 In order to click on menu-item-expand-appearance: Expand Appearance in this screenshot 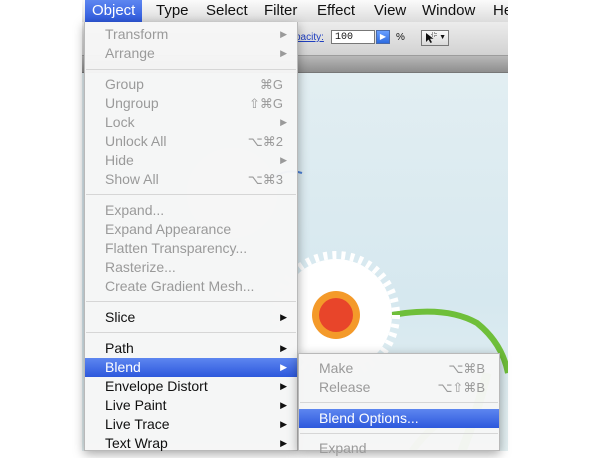, I will do `click(191, 229)`.